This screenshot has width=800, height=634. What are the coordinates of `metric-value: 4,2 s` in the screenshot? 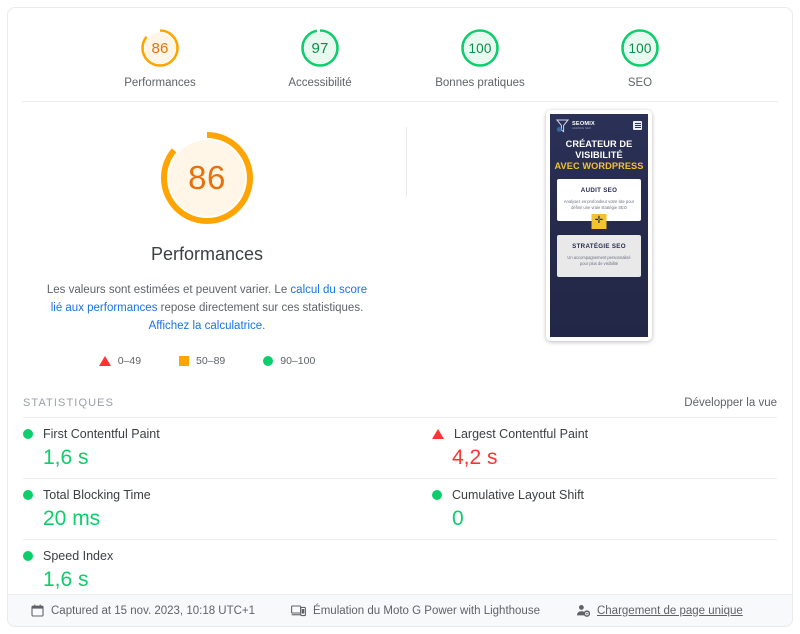 It's located at (475, 457).